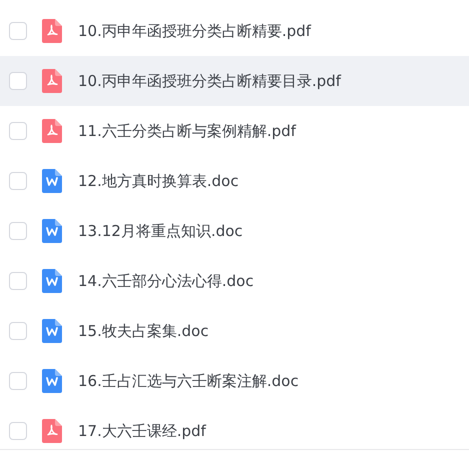 The height and width of the screenshot is (461, 469). I want to click on file-name: 17.大六壬课经.pdf, so click(142, 431).